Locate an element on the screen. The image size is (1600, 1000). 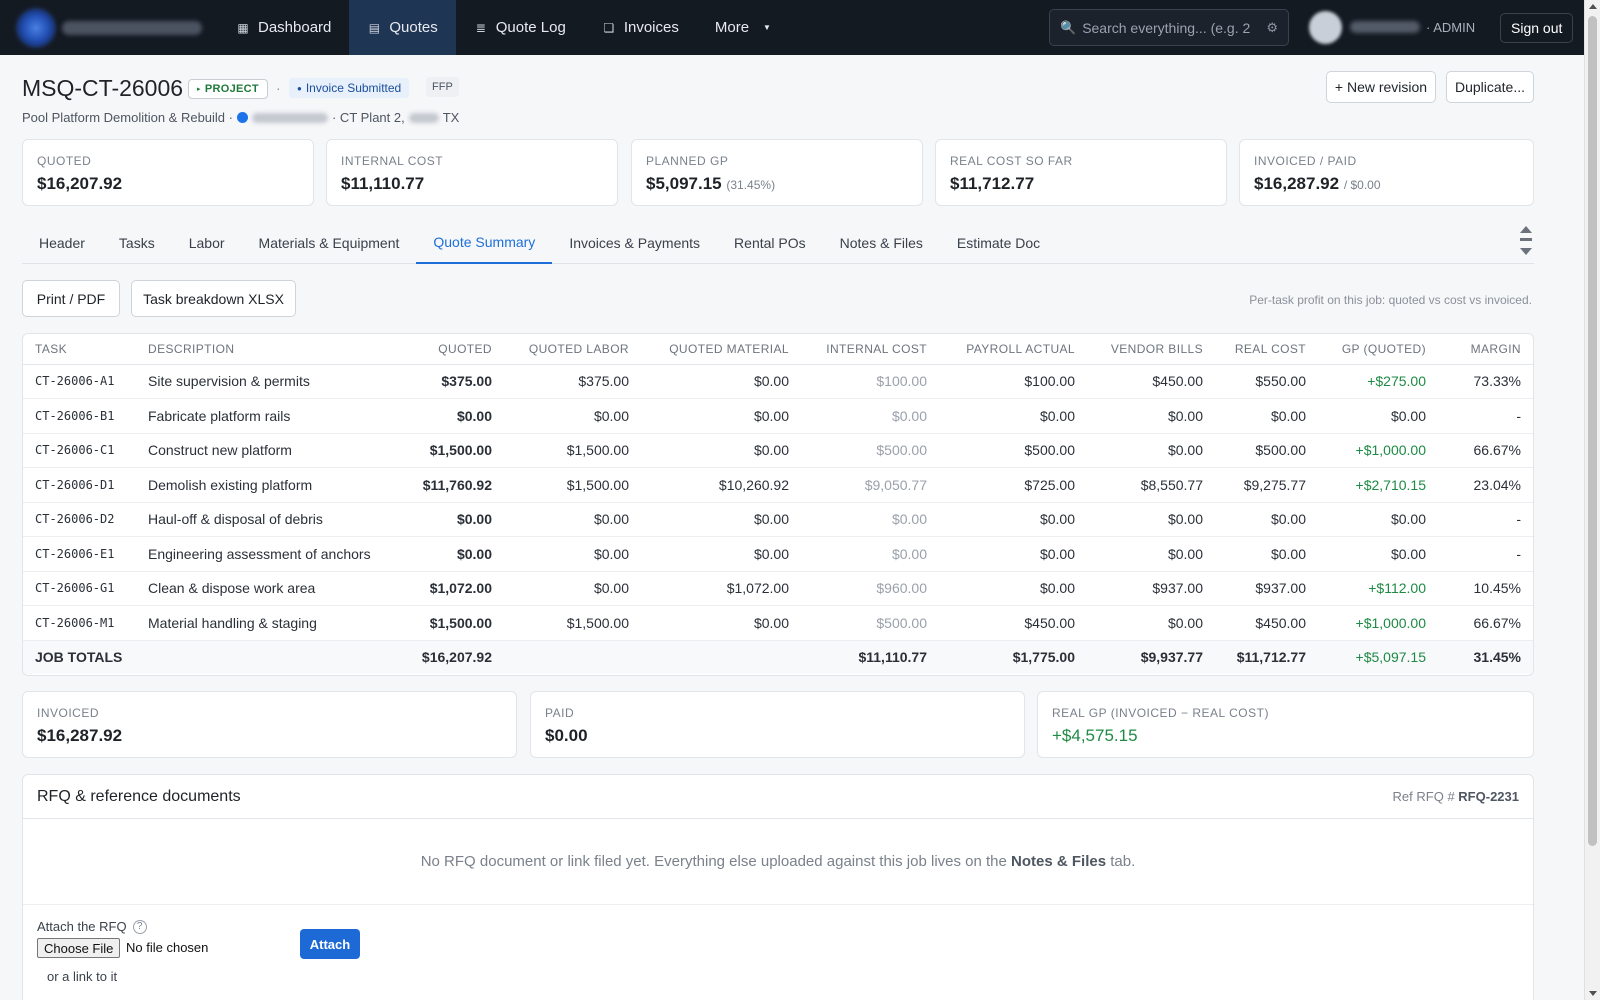
col-quoted-labor: QUOTED LABOR is located at coordinates (572, 349).